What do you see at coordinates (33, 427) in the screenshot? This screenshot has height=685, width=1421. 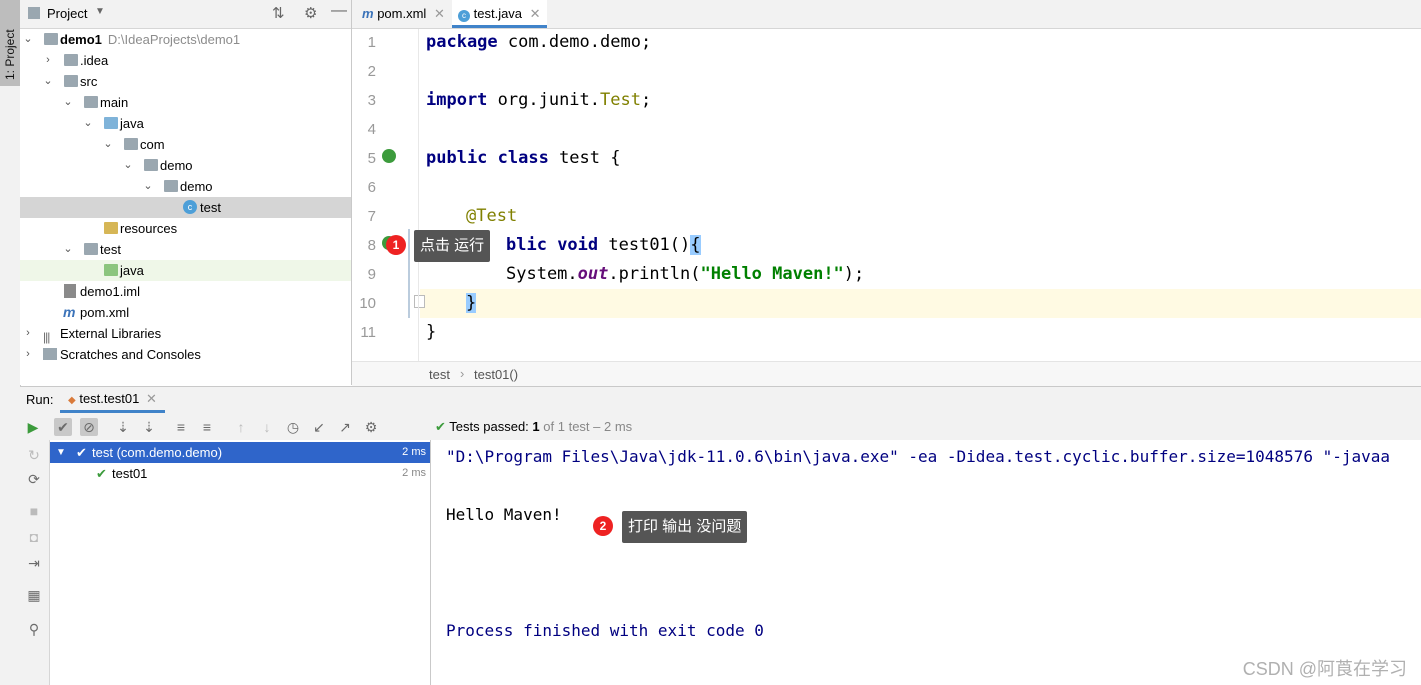 I see `rerun-icon: ▶` at bounding box center [33, 427].